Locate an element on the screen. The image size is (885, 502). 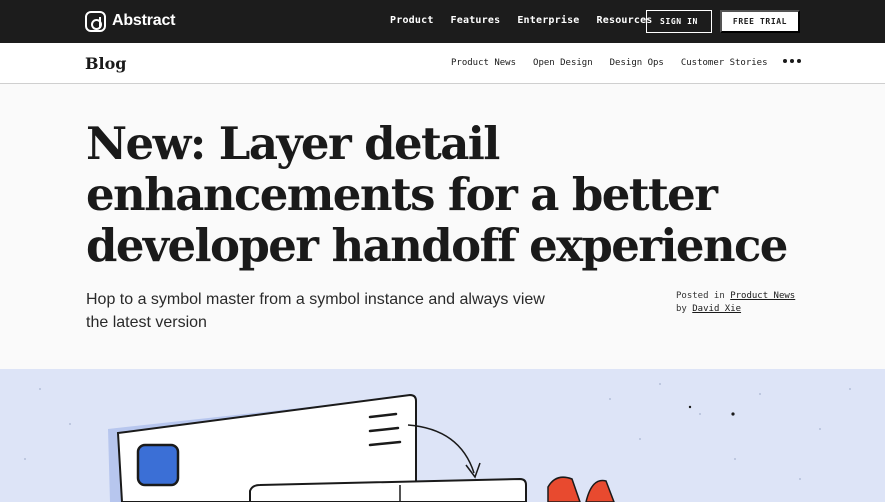
category-link-product-news: Product News is located at coordinates (483, 63).